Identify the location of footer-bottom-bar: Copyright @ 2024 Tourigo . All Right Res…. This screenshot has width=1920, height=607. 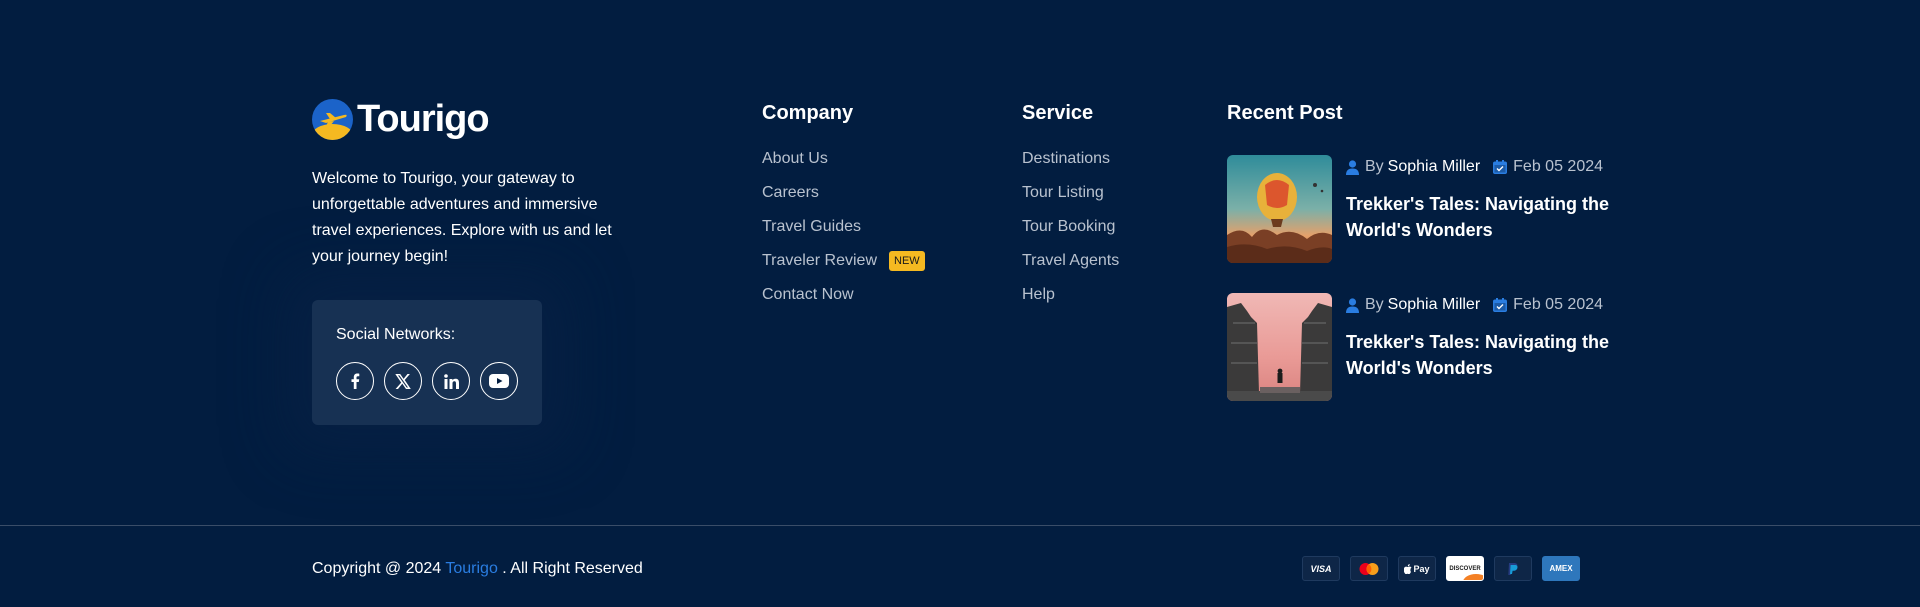
(960, 566).